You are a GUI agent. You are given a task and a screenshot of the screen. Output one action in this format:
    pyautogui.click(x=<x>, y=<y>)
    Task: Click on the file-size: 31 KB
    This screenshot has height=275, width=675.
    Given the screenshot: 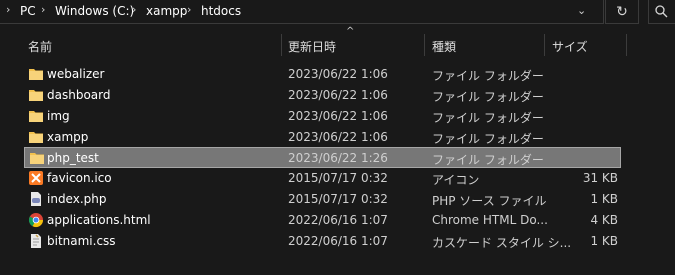 What is the action you would take?
    pyautogui.click(x=600, y=178)
    